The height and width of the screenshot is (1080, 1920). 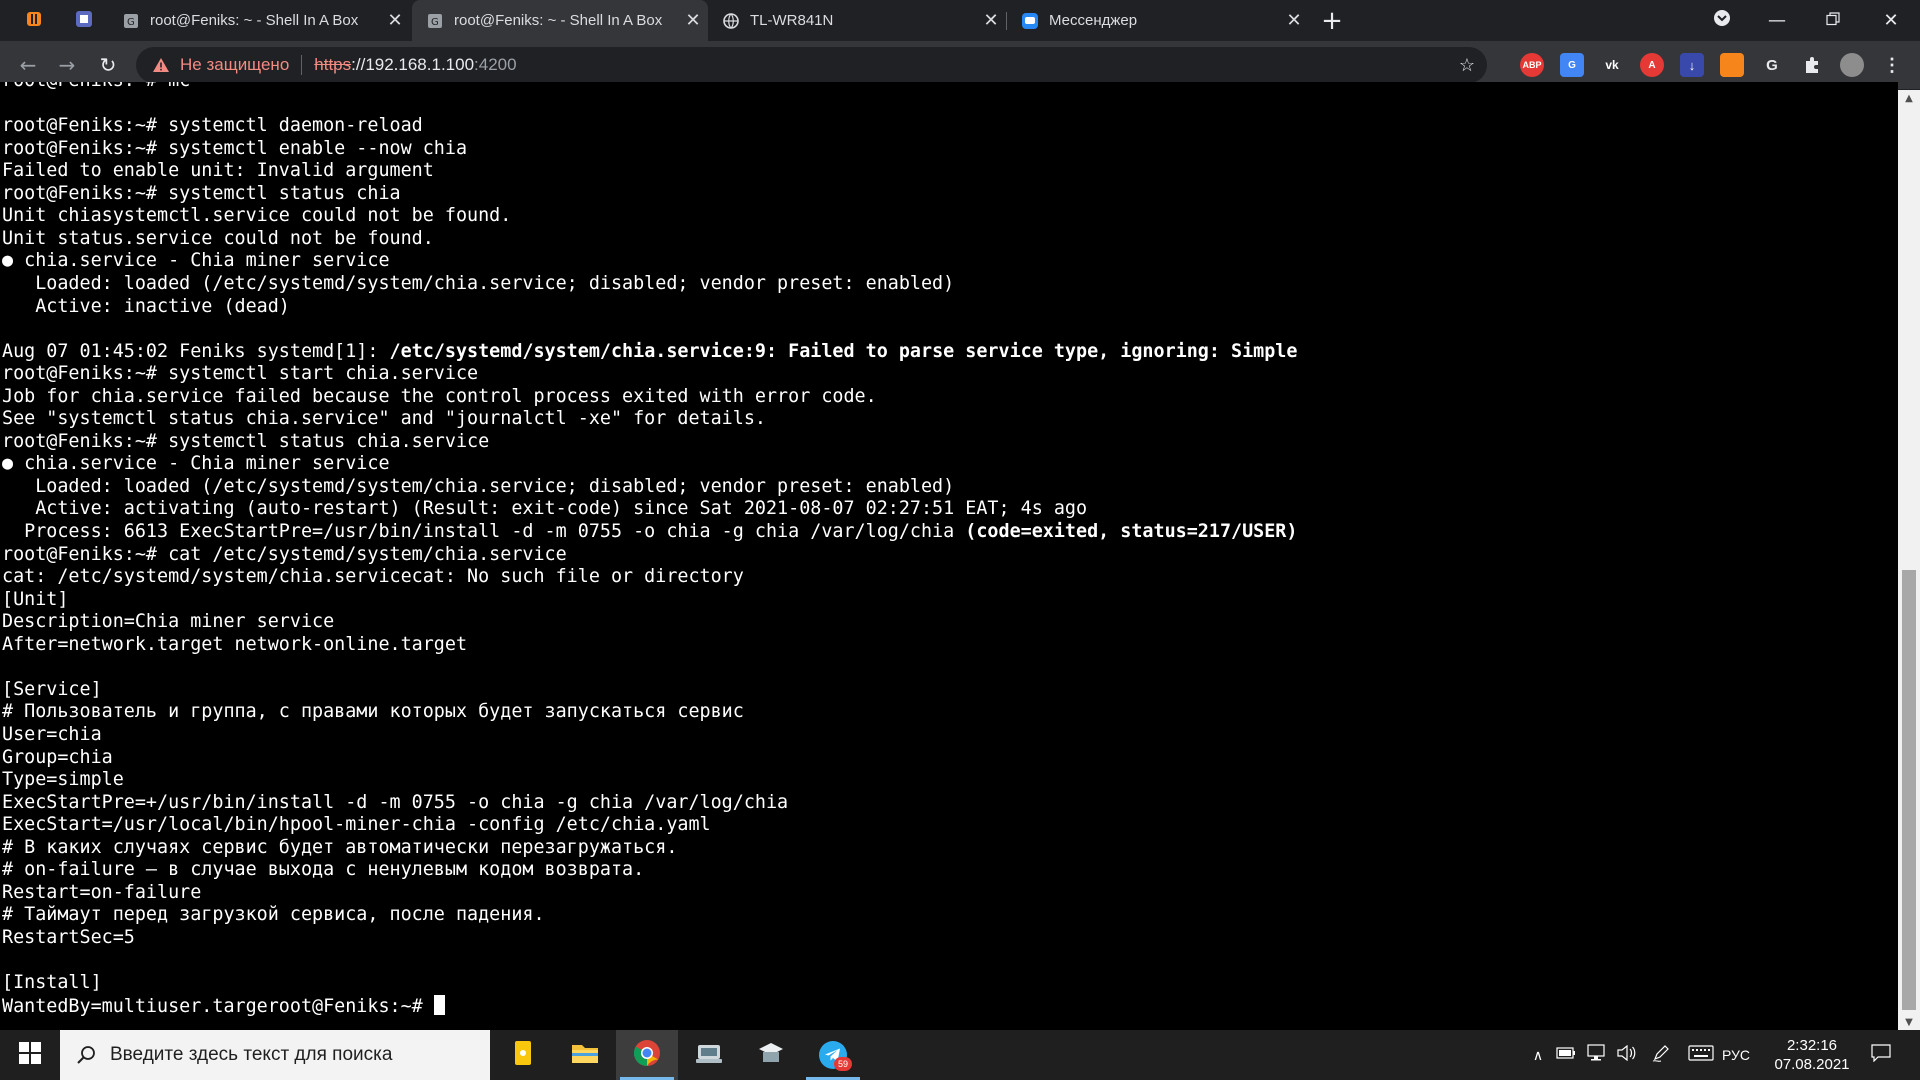 What do you see at coordinates (333, 64) in the screenshot?
I see `url-scheme: https` at bounding box center [333, 64].